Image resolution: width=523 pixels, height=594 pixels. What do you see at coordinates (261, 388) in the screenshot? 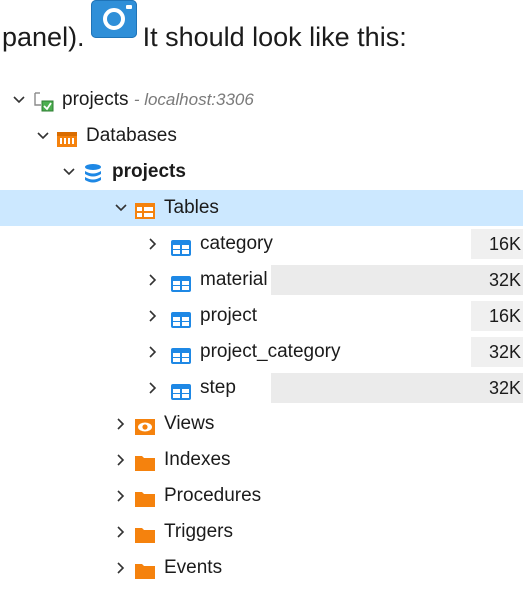
I see `table-row: step 32K` at bounding box center [261, 388].